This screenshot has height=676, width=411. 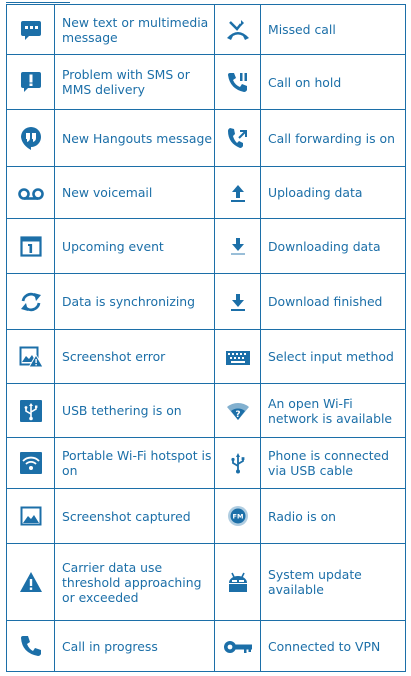 I want to click on radio-icon: FM, so click(x=238, y=516).